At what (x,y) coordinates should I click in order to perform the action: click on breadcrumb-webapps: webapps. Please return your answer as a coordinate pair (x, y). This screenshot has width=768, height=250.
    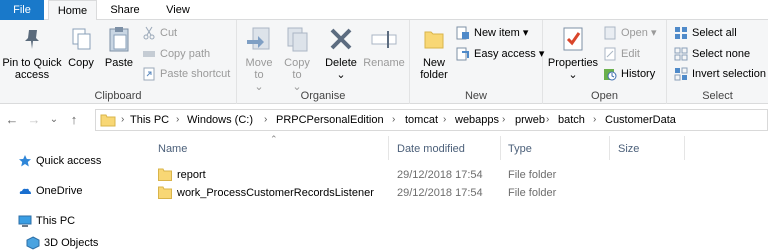
    Looking at the image, I should click on (477, 120).